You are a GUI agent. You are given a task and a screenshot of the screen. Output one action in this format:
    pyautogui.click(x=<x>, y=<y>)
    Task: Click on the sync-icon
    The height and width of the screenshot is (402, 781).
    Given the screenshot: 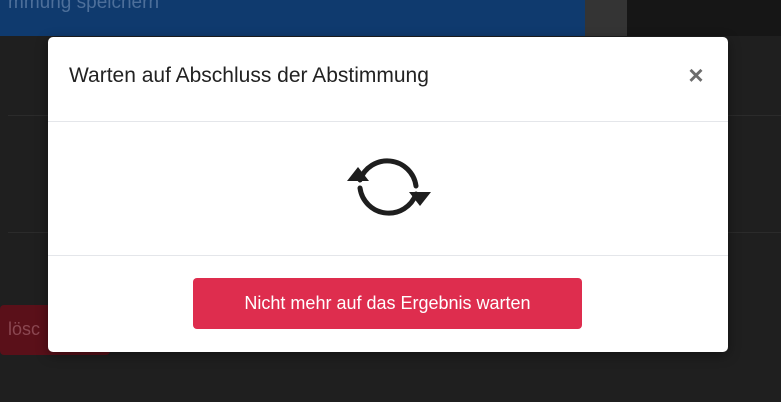 What is the action you would take?
    pyautogui.click(x=389, y=187)
    